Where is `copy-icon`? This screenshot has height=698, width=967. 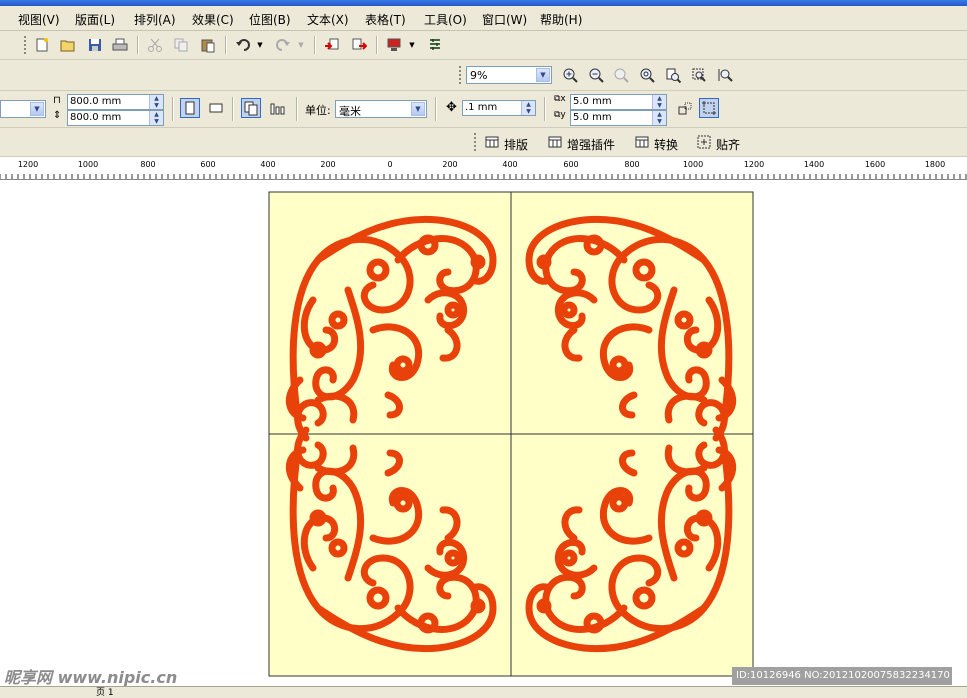
copy-icon is located at coordinates (181, 45).